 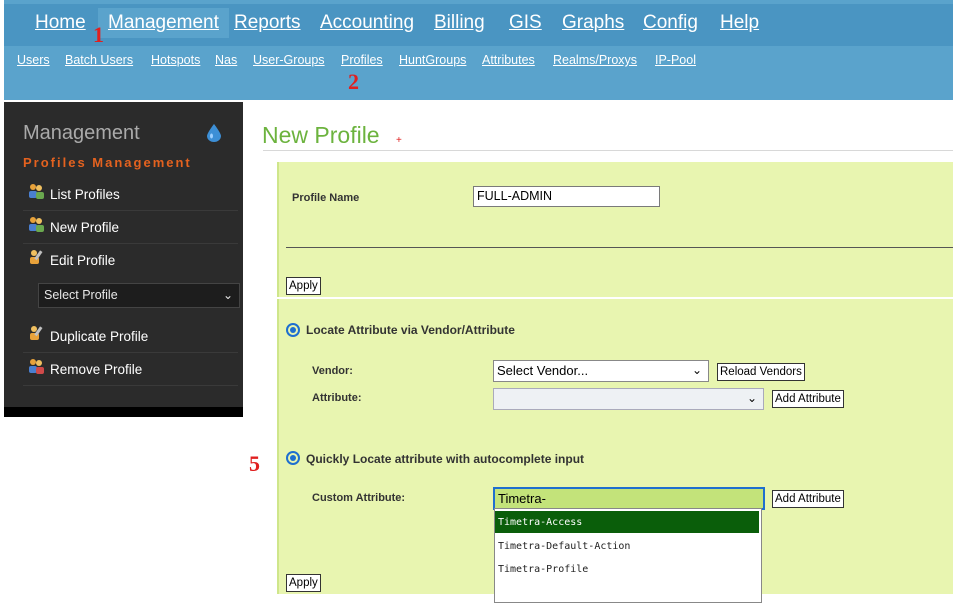 I want to click on sidebar-item-edit-profile: Edit Profile, so click(x=130, y=260).